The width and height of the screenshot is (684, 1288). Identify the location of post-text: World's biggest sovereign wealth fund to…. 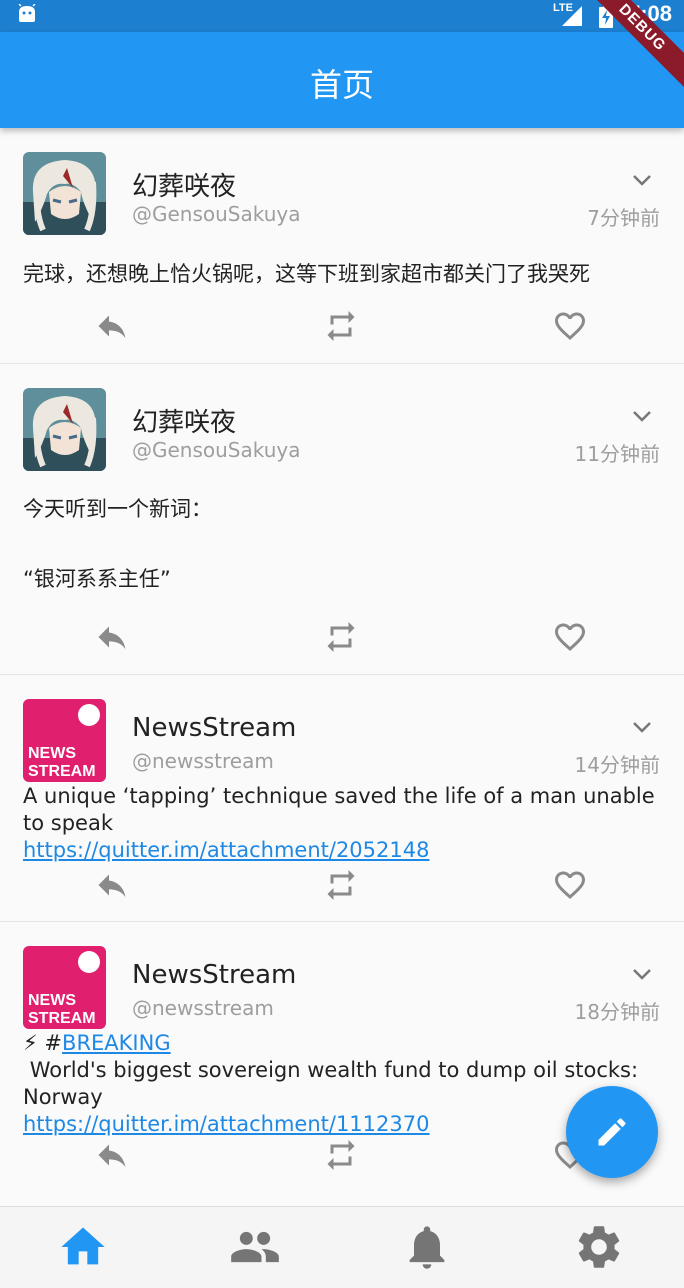
(334, 1083).